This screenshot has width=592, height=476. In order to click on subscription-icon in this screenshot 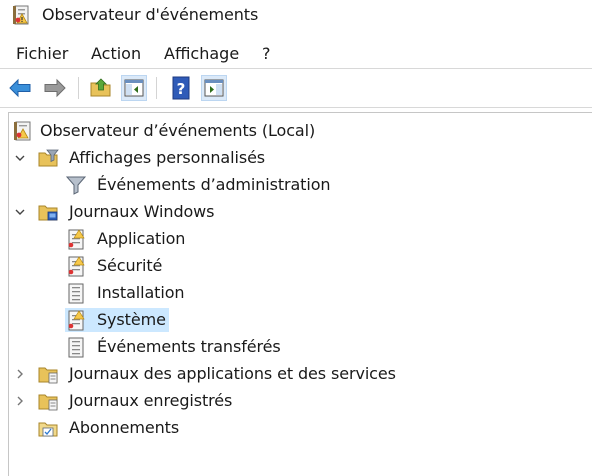, I will do `click(48, 429)`.